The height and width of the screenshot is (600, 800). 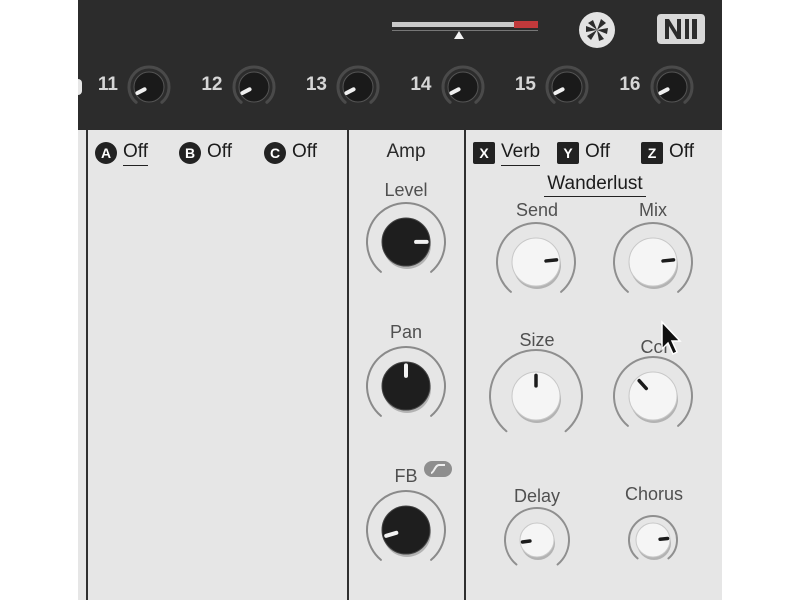 I want to click on meter-fill, so click(x=453, y=24).